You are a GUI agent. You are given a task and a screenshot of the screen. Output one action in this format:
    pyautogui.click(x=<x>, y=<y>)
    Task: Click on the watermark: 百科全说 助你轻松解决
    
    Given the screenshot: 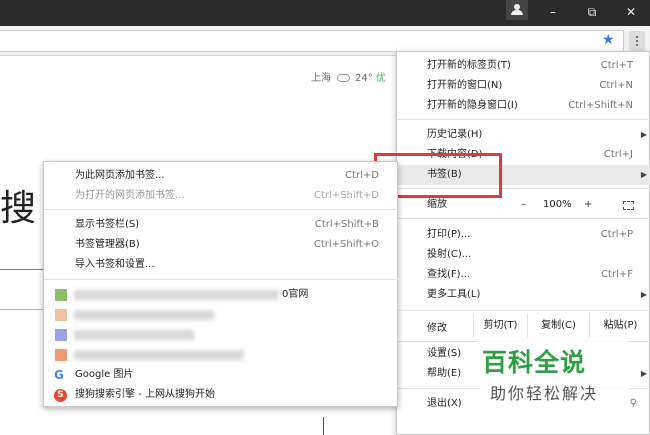 What is the action you would take?
    pyautogui.click(x=553, y=373)
    